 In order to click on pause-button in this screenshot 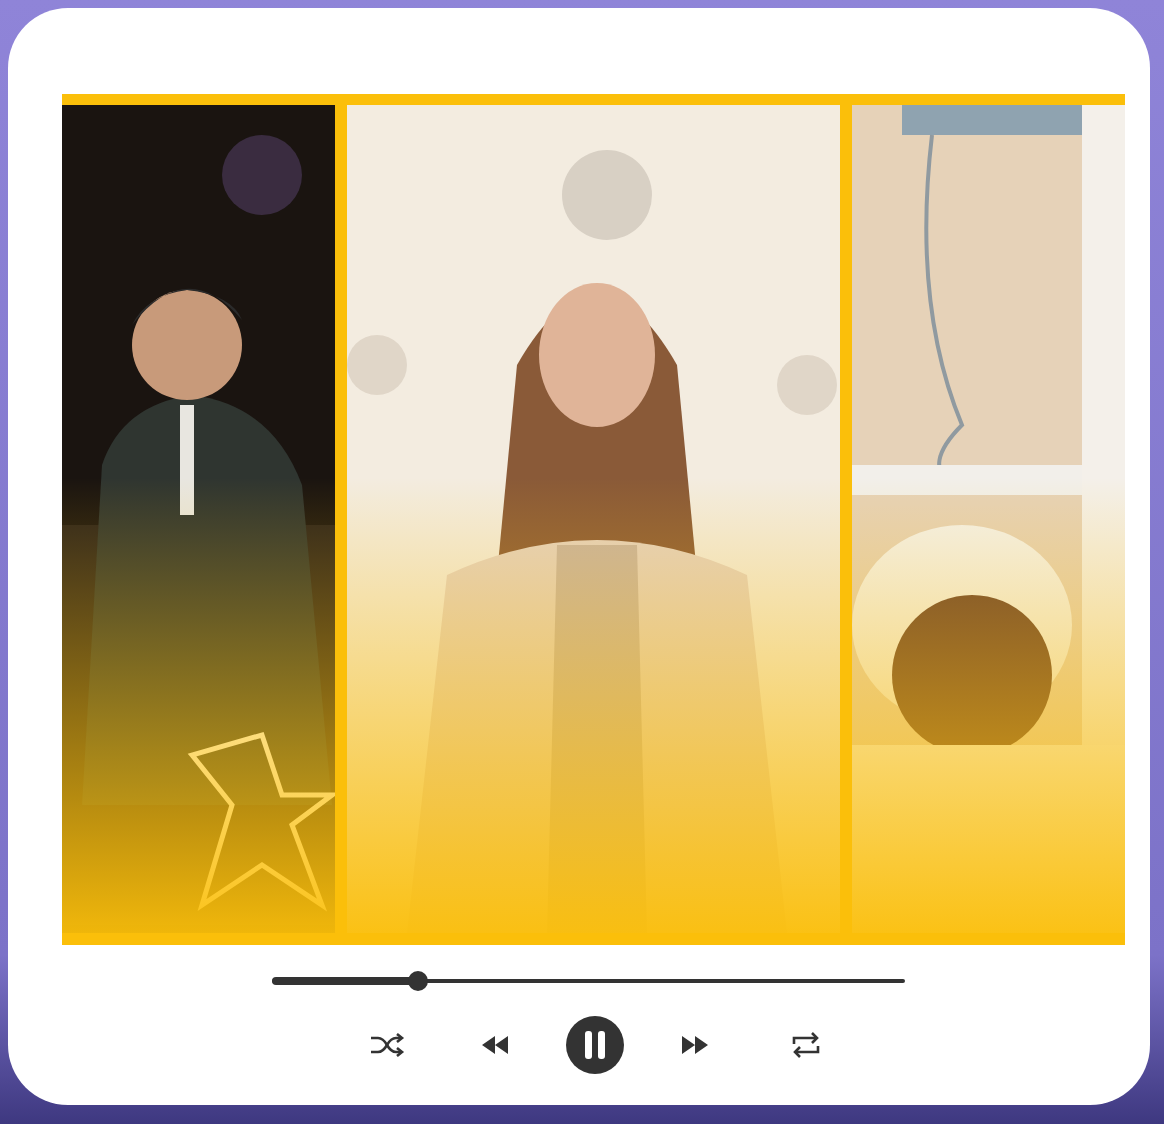, I will do `click(595, 1045)`.